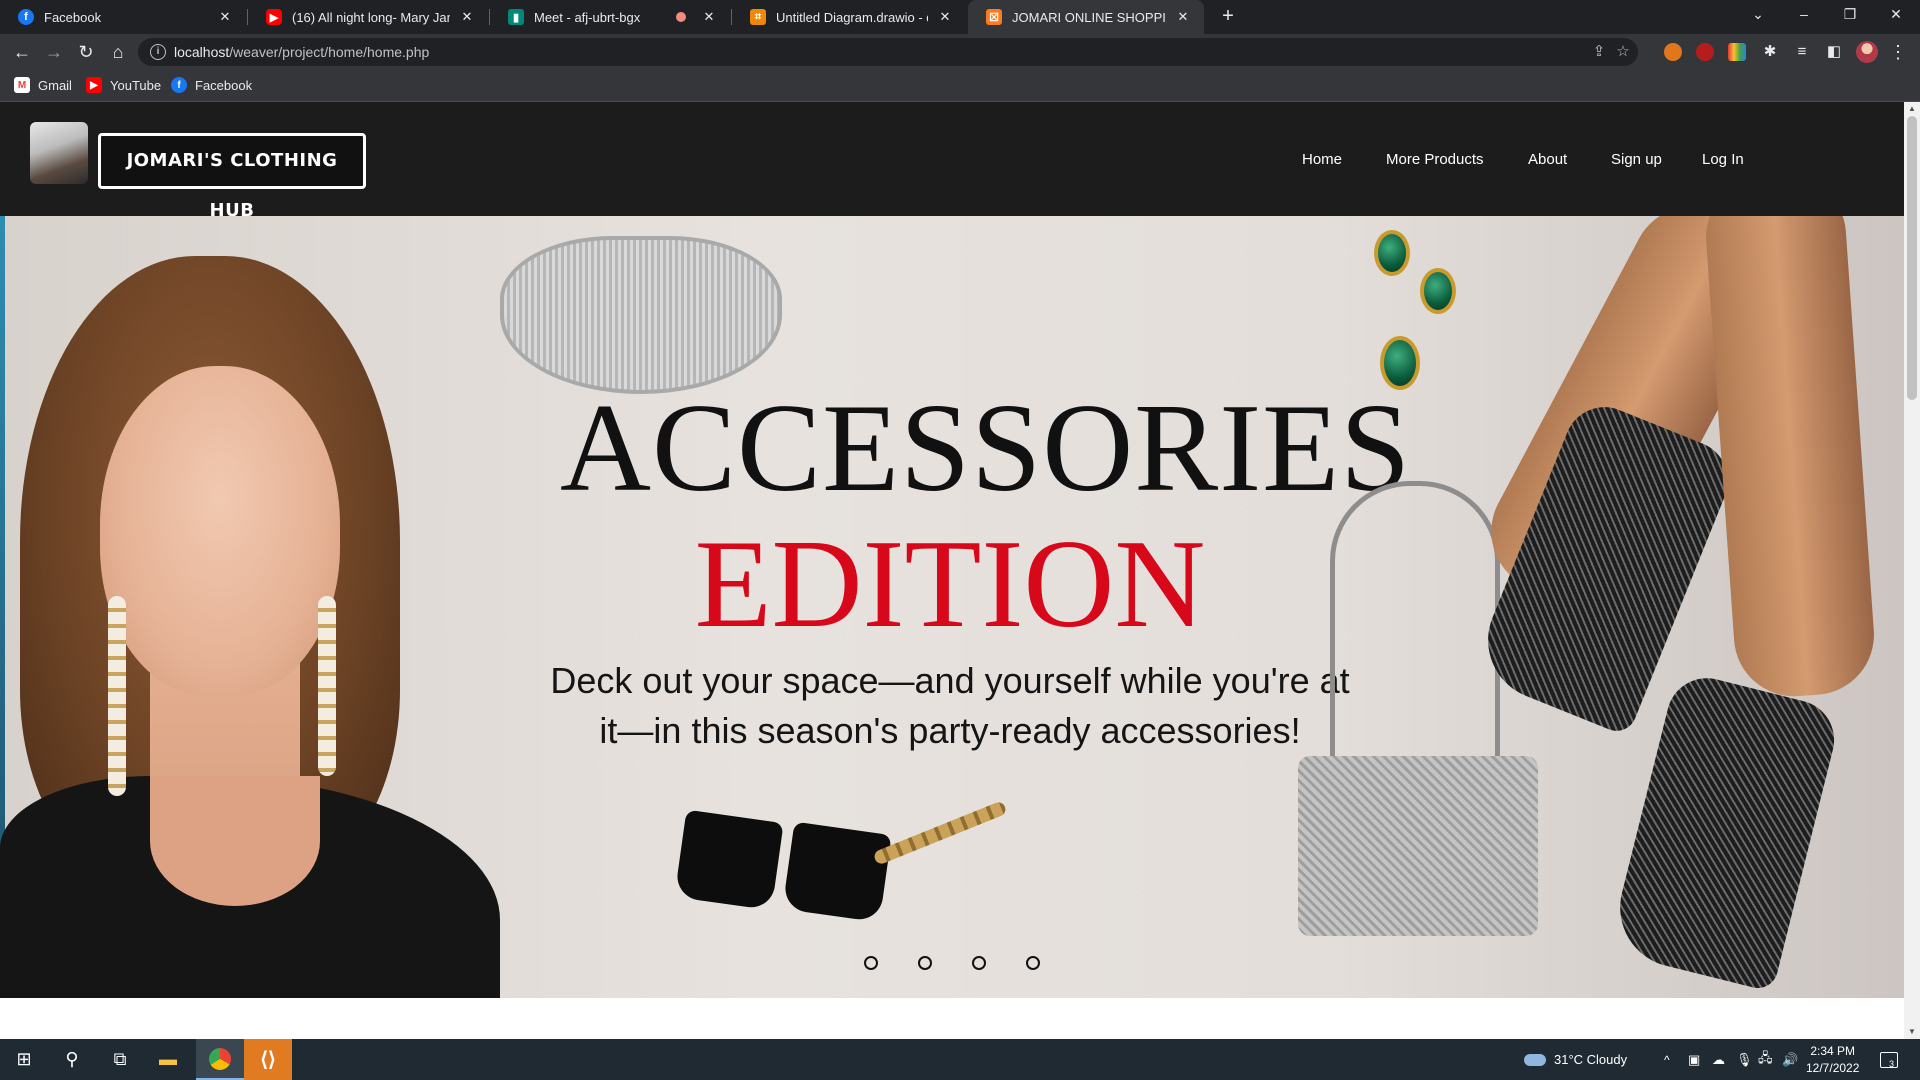 This screenshot has height=1080, width=1920. I want to click on tab-title: Meet - afj-ubrt-bgx, so click(587, 17).